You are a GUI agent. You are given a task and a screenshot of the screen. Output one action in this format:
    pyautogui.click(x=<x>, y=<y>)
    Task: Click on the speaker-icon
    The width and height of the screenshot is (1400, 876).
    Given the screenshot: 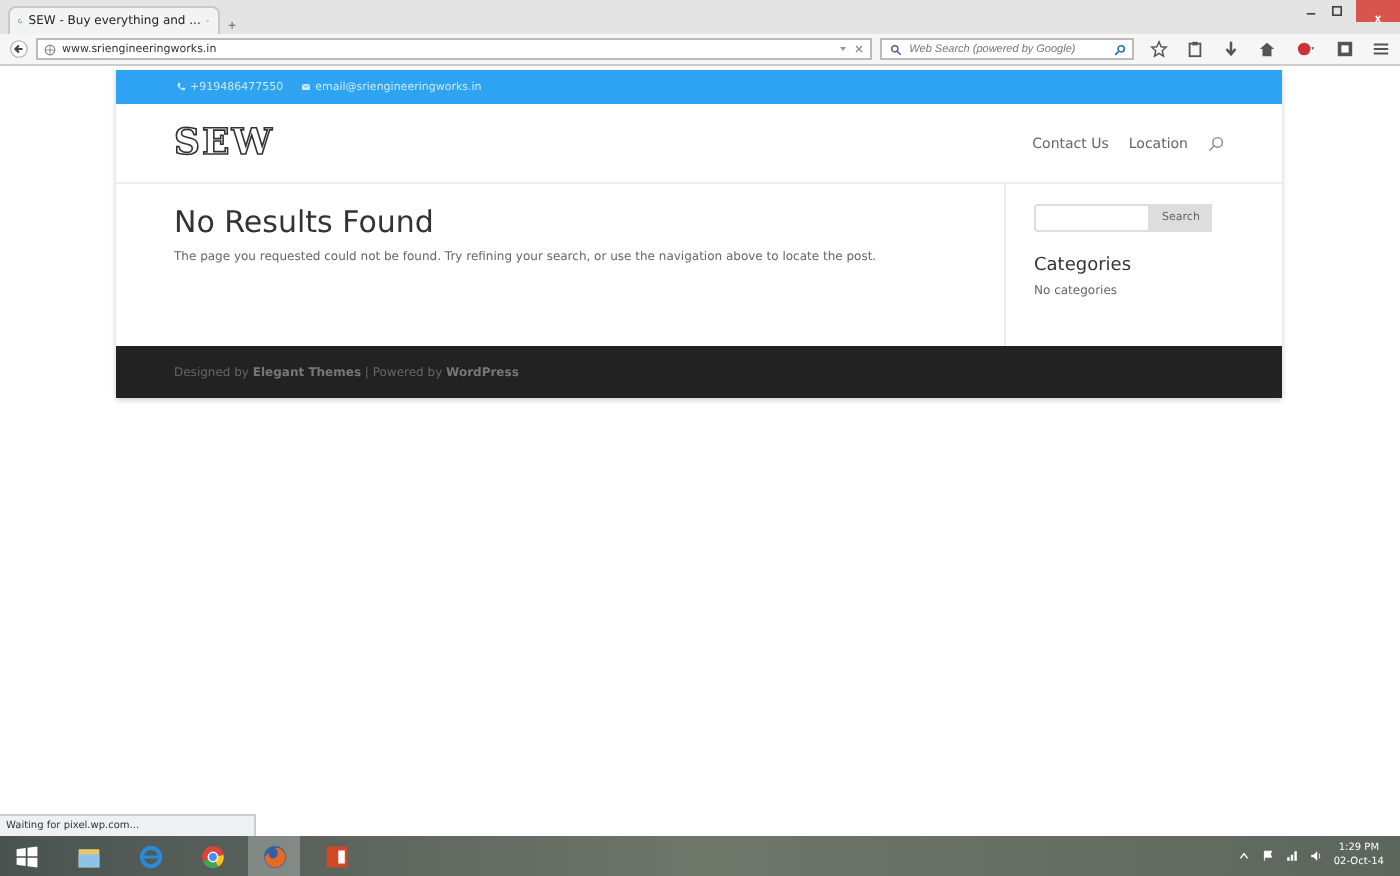 What is the action you would take?
    pyautogui.click(x=1315, y=856)
    